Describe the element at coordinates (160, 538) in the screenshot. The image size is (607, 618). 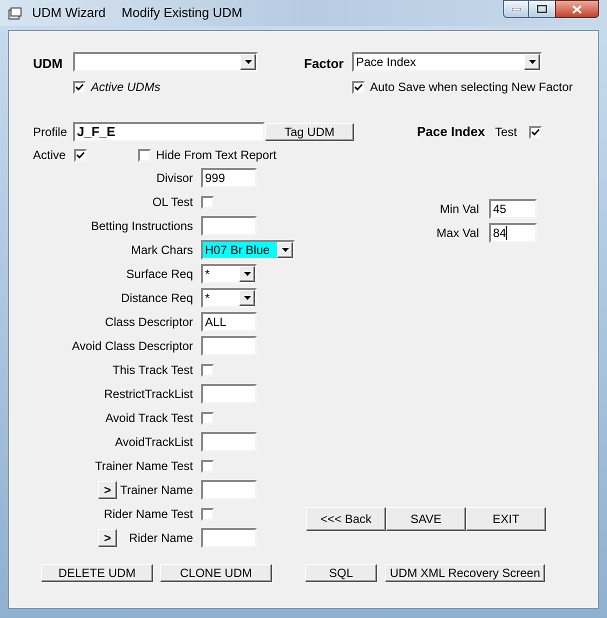
I see `field-label: Rider Name` at that location.